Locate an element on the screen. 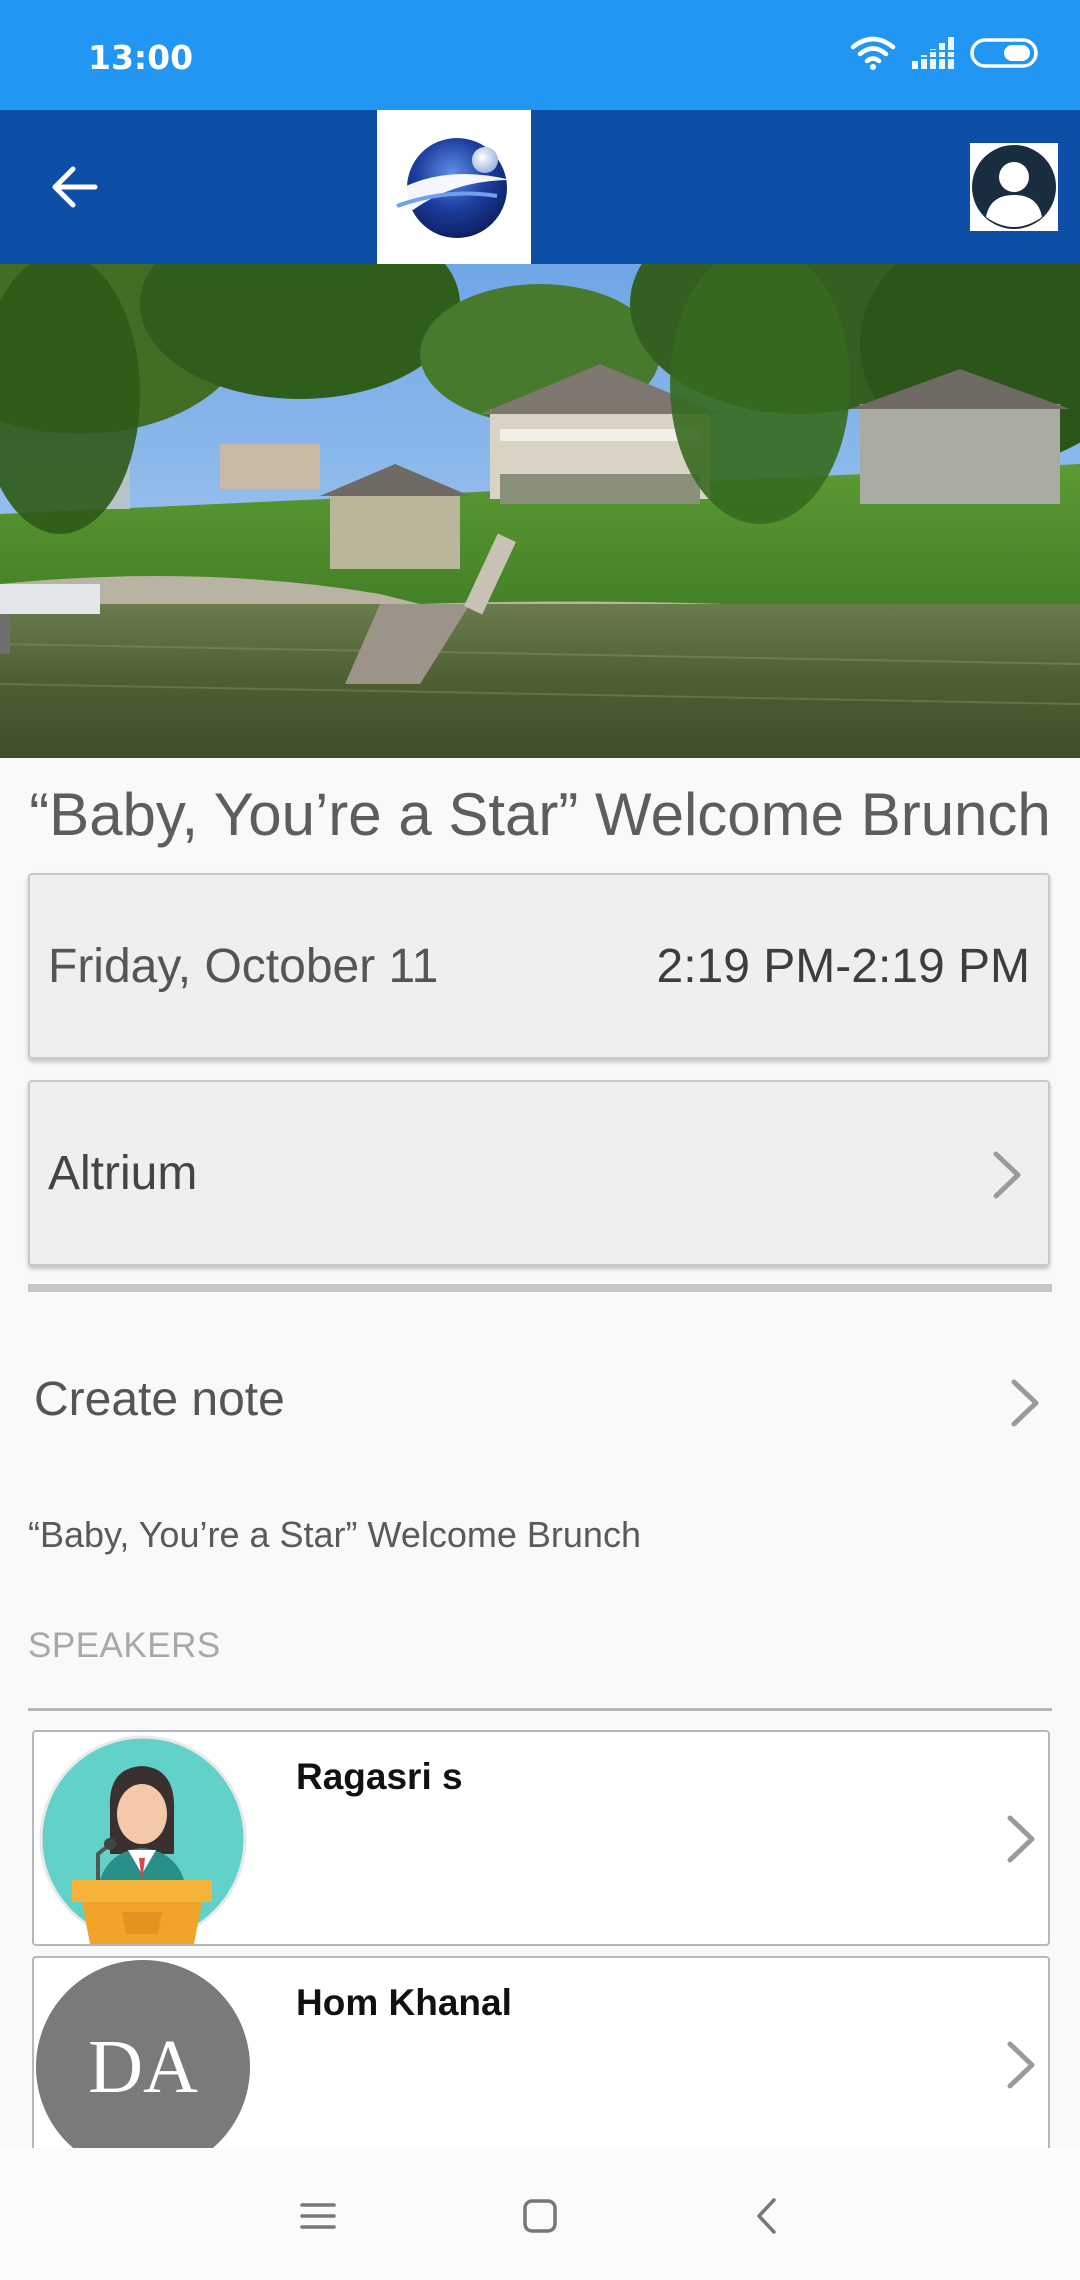 The image size is (1080, 2280). section-divider is located at coordinates (540, 1288).